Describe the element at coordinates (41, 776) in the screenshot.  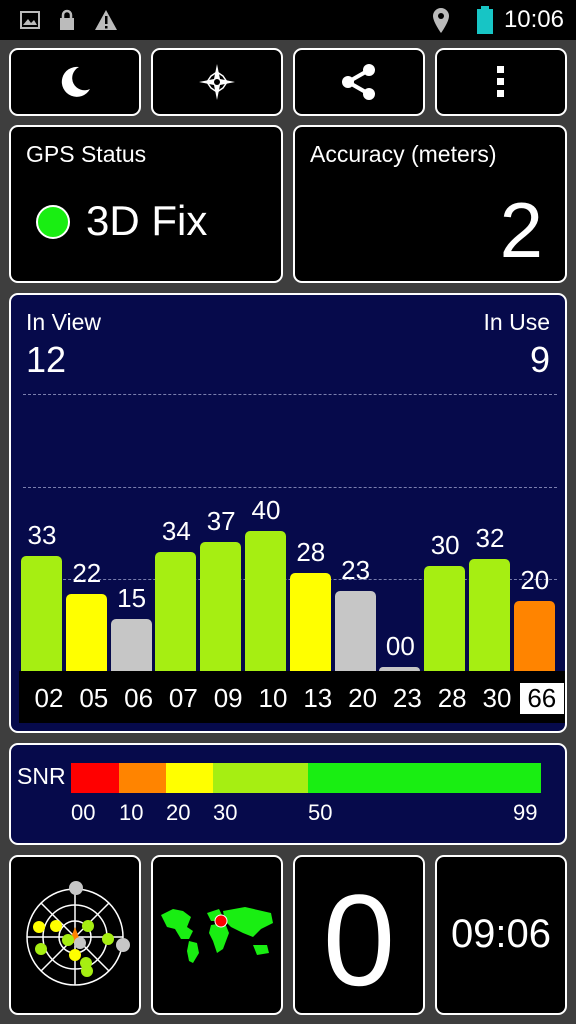
I see `snr-label: SNR` at that location.